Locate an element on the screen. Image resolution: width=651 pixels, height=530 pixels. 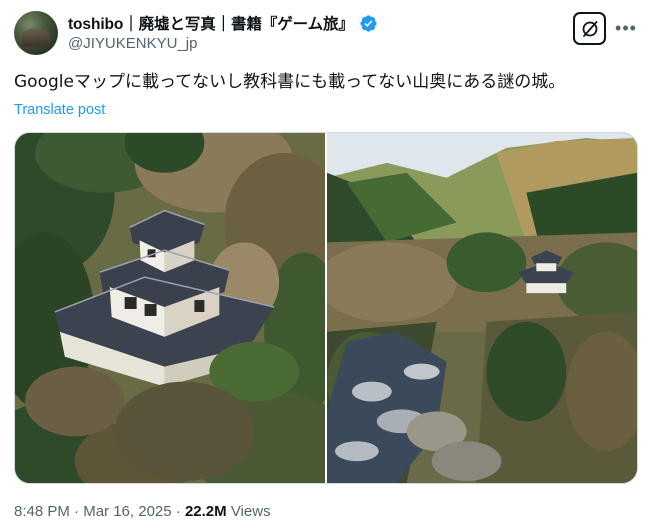
post-text: Googleマップに載ってないし教科書にも載ってない山奥にある謎の城。 is located at coordinates (290, 82).